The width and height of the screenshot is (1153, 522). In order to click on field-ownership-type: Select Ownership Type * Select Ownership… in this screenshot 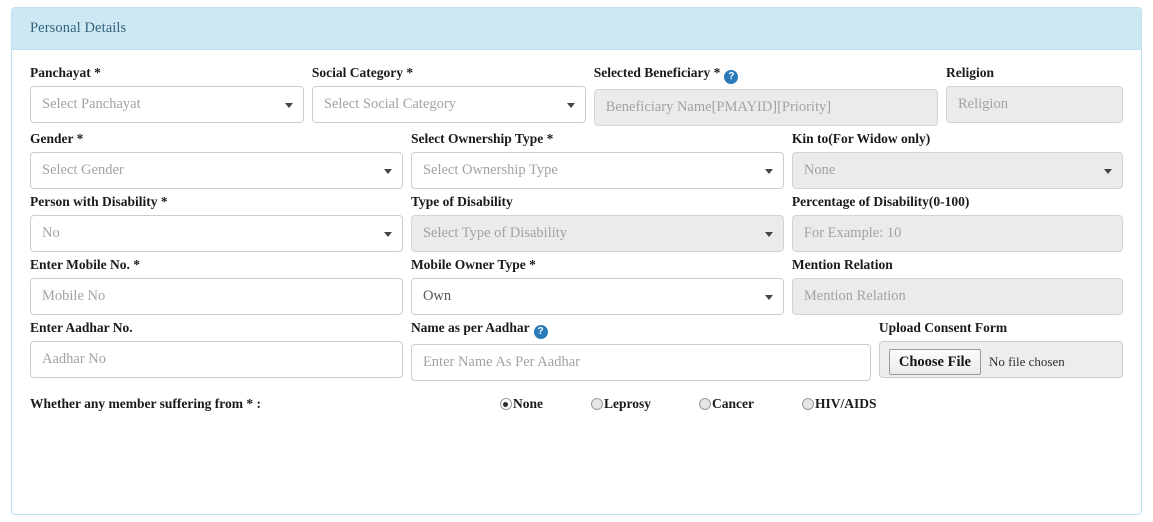, I will do `click(597, 159)`.